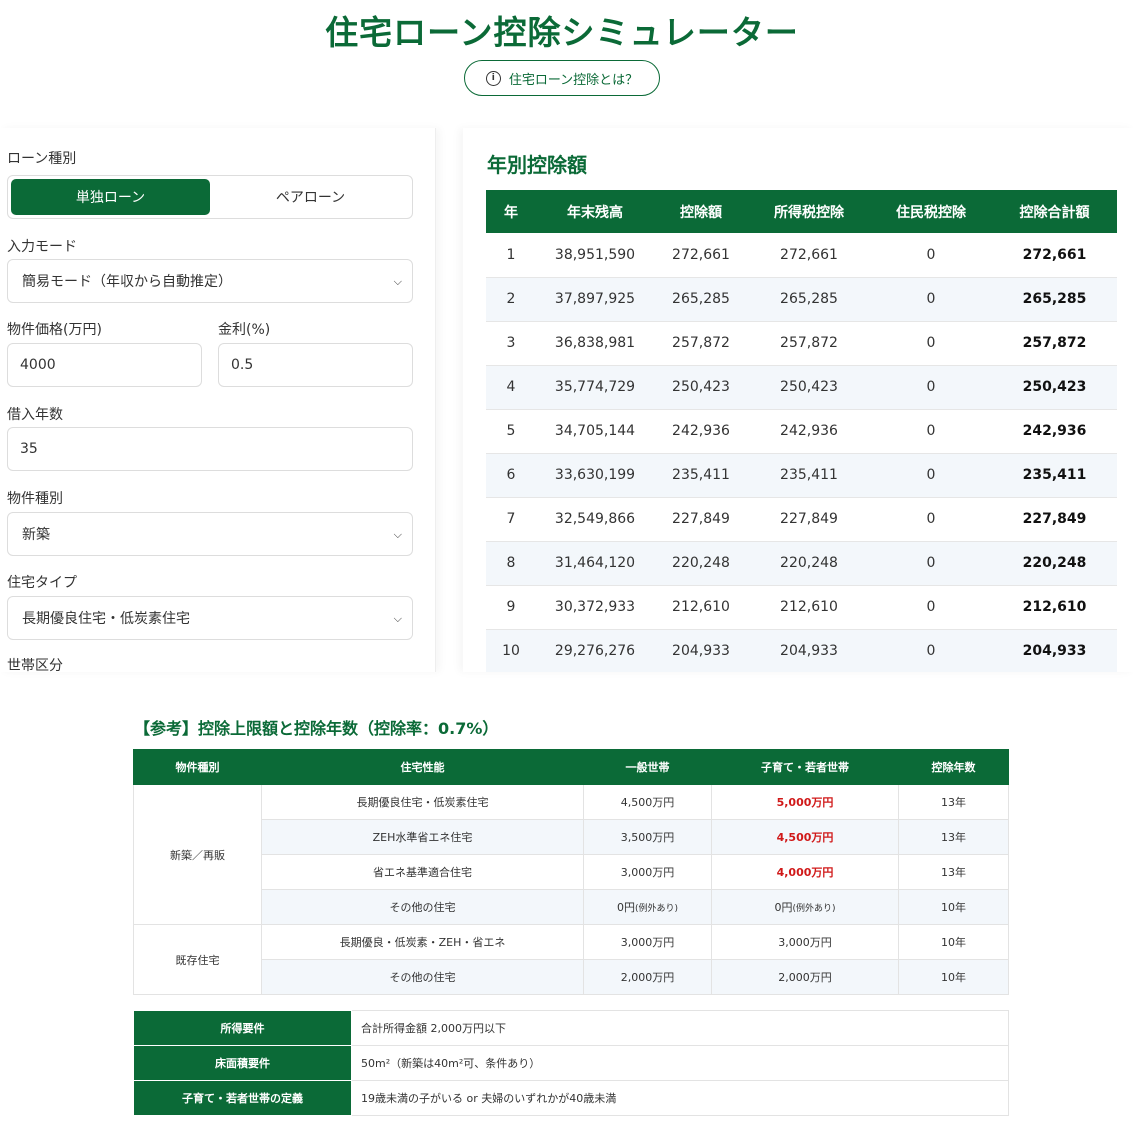 The image size is (1134, 1134). Describe the element at coordinates (511, 607) in the screenshot. I see `cell-year: 9` at that location.